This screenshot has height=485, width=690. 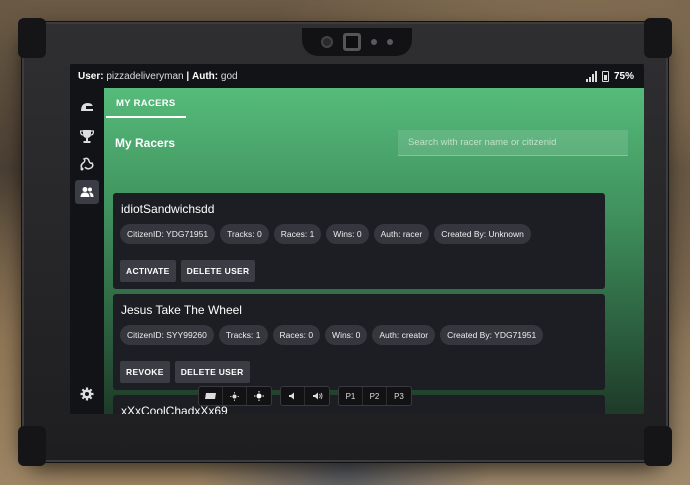 What do you see at coordinates (399, 396) in the screenshot?
I see `hw-key-p3: P3` at bounding box center [399, 396].